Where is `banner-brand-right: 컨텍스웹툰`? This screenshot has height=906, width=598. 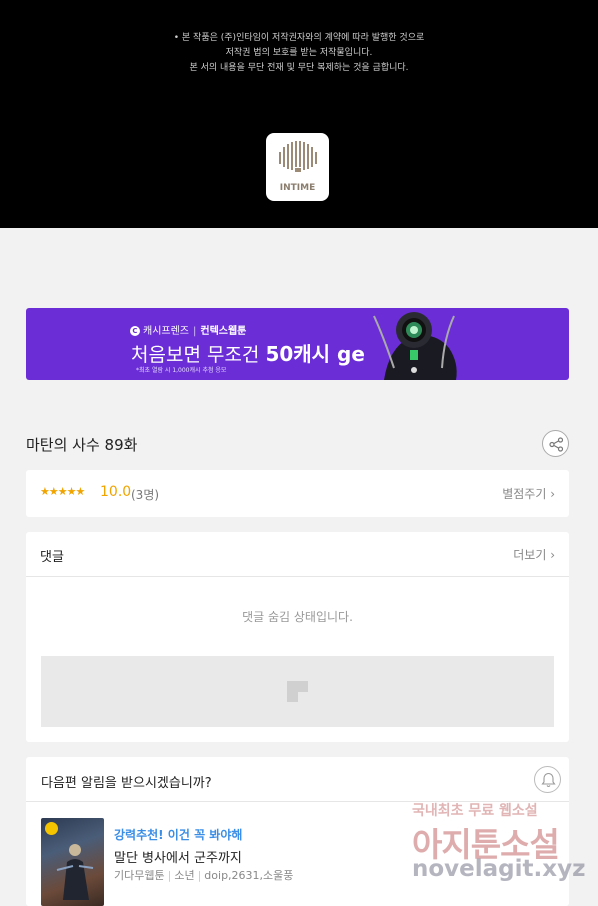
banner-brand-right: 컨텍스웹툰 is located at coordinates (223, 331).